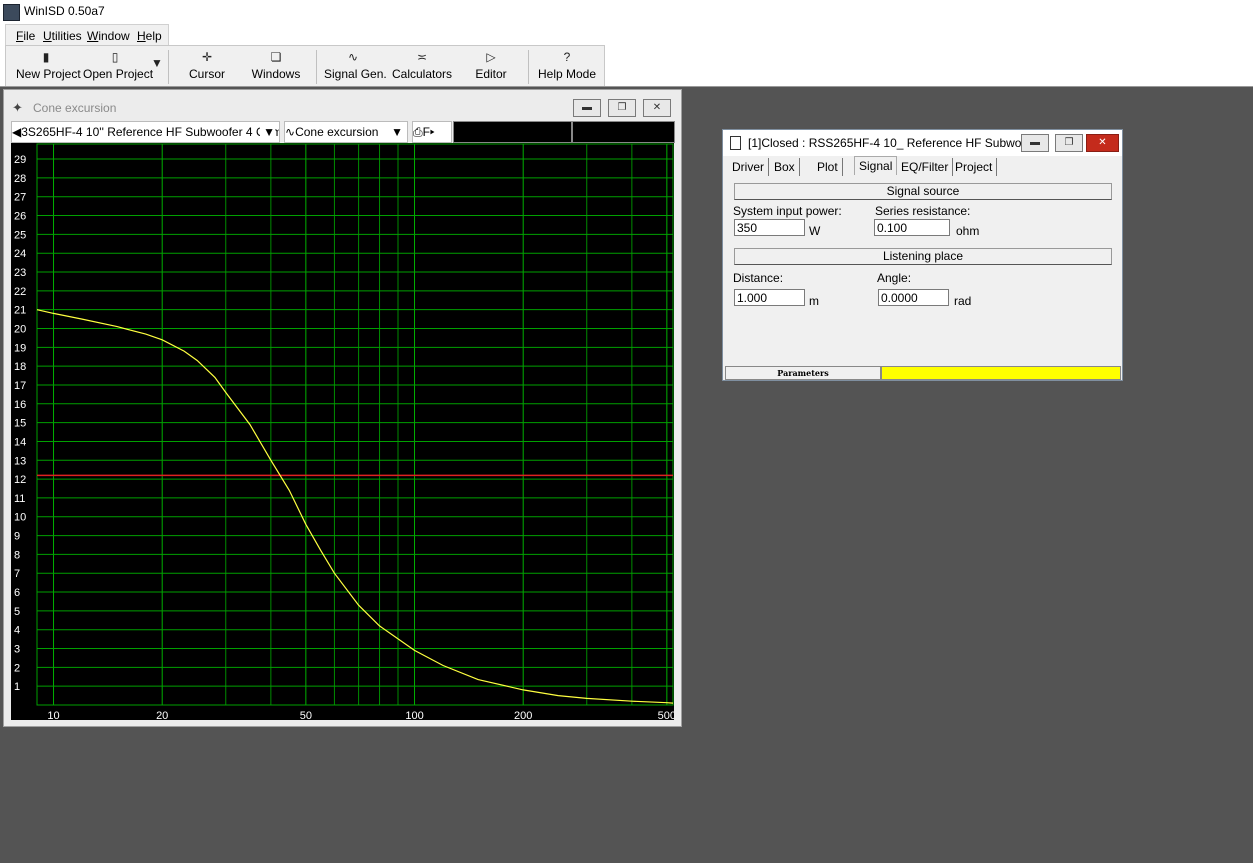  What do you see at coordinates (20, 461) in the screenshot?
I see `y-tick-label: 13` at bounding box center [20, 461].